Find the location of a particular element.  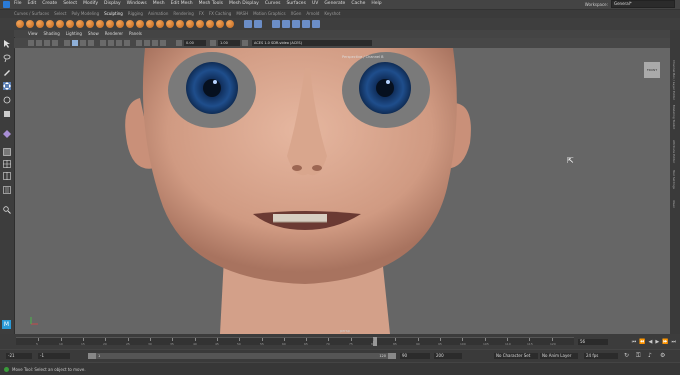

key-icon: ⚿ is located at coordinates (638, 356).